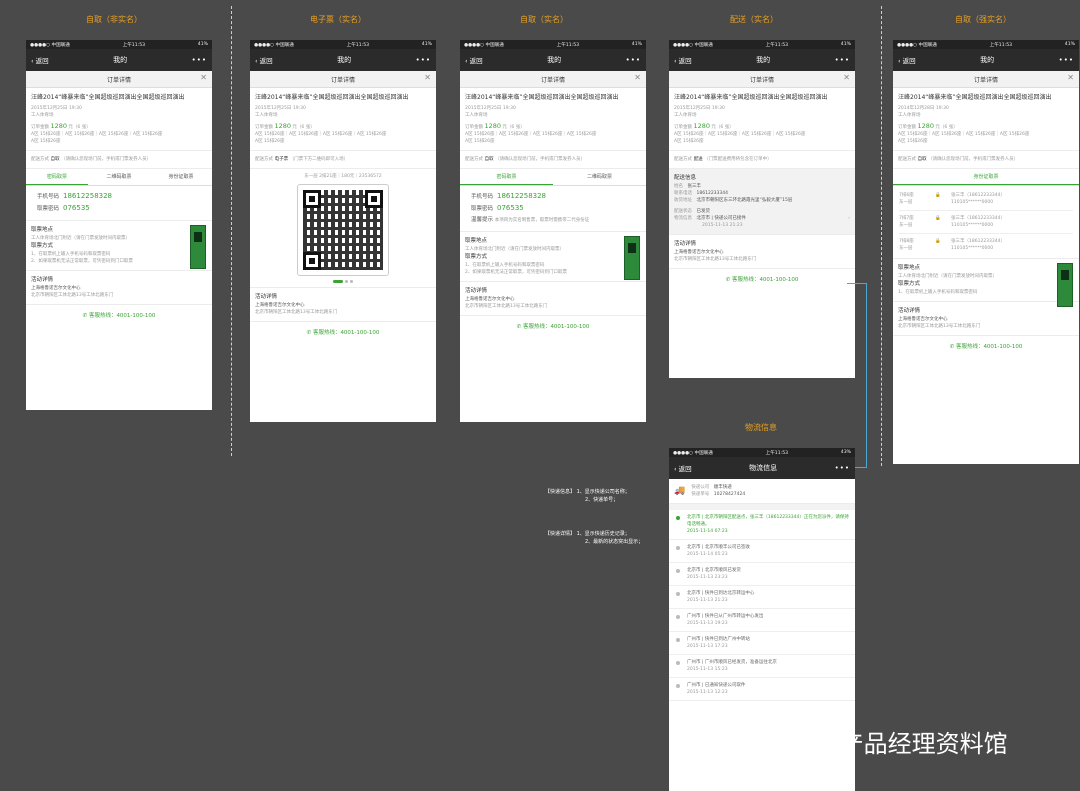 This screenshot has width=1080, height=791. Describe the element at coordinates (732, 662) in the screenshot. I see `timeline-text: 广州市 | 广州市顺风已经发货，准备运往北京` at that location.